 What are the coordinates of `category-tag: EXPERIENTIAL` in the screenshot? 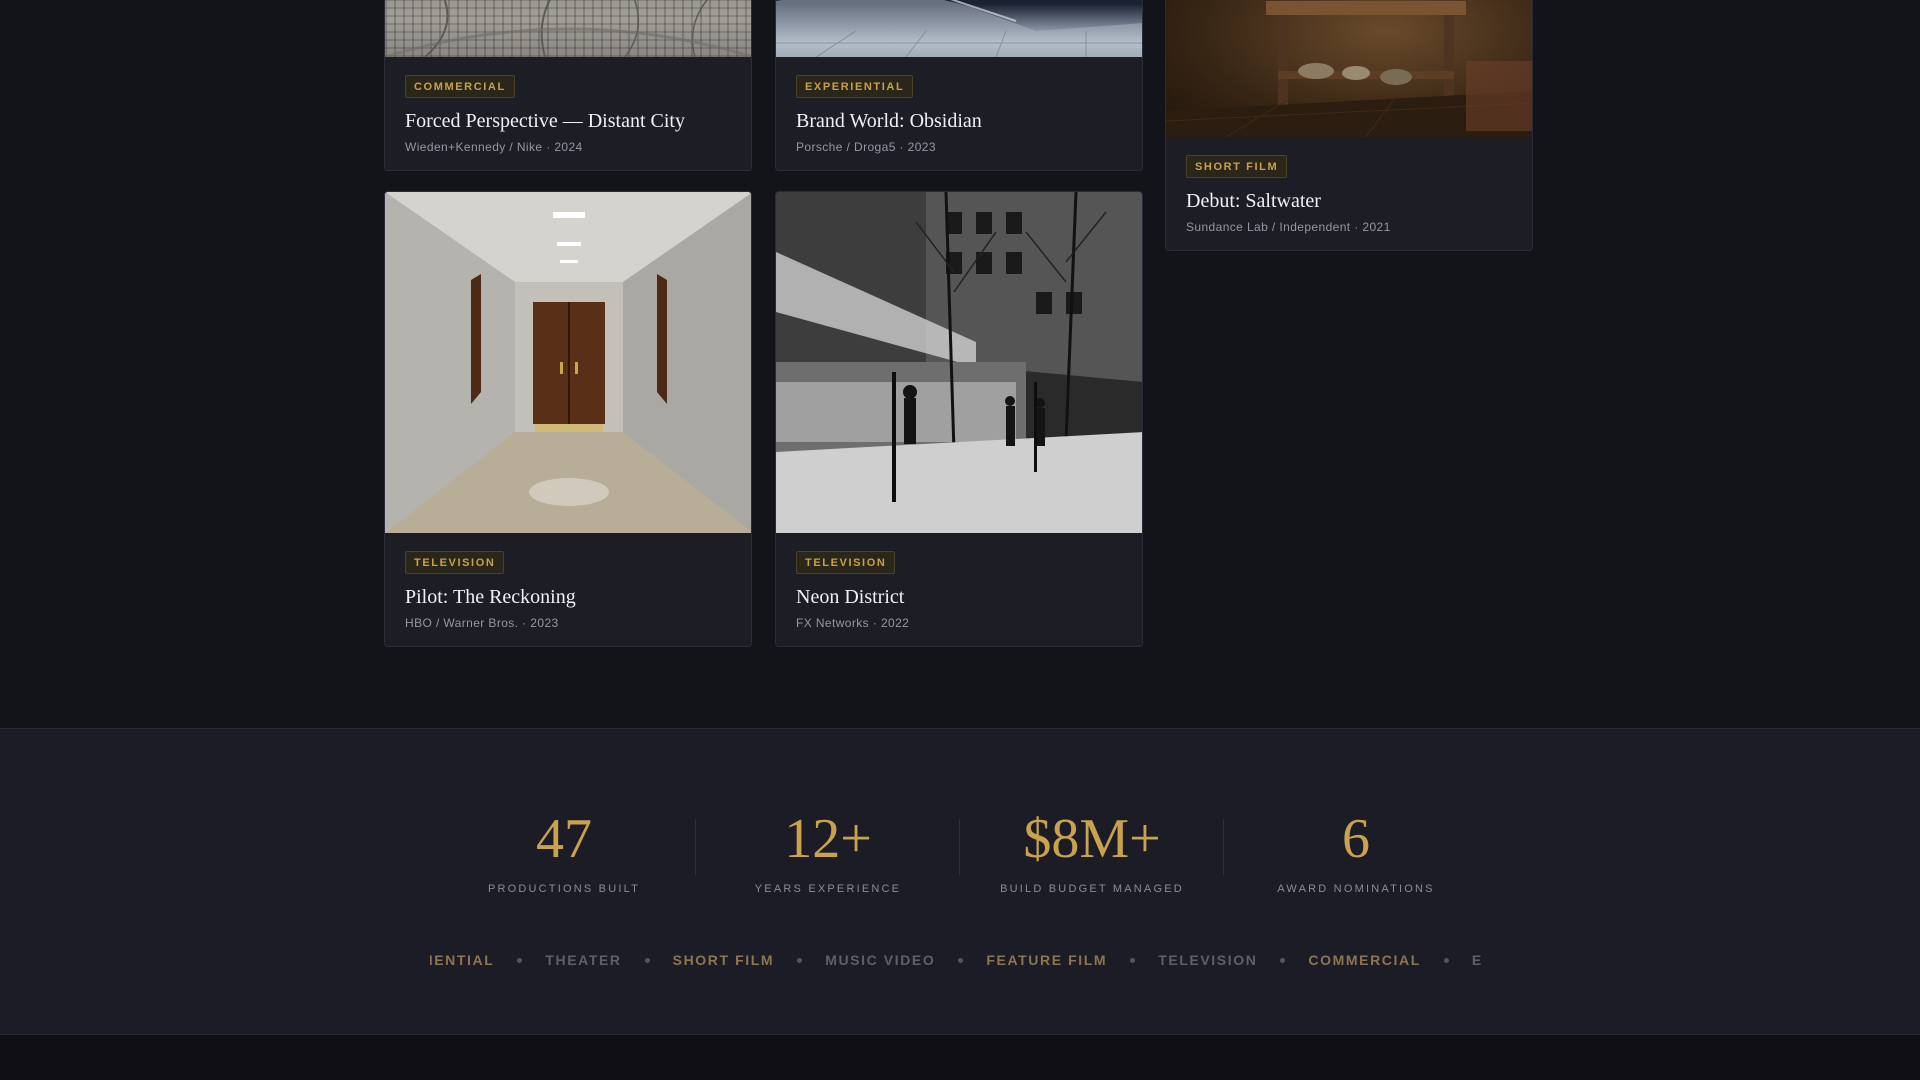 It's located at (855, 86).